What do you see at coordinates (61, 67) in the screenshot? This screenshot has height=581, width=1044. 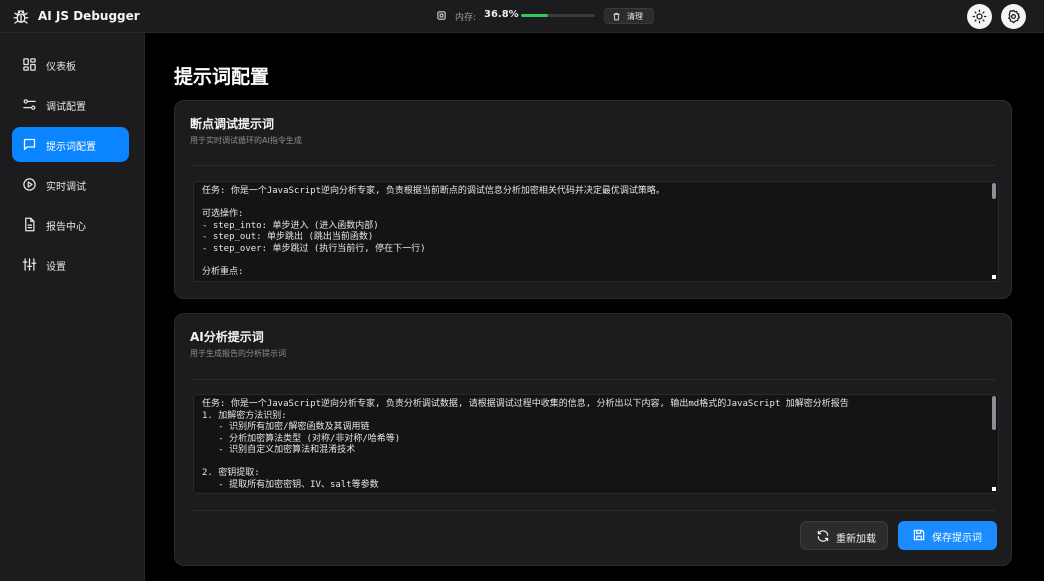 I see `sidebar-item-label: 仪表板` at bounding box center [61, 67].